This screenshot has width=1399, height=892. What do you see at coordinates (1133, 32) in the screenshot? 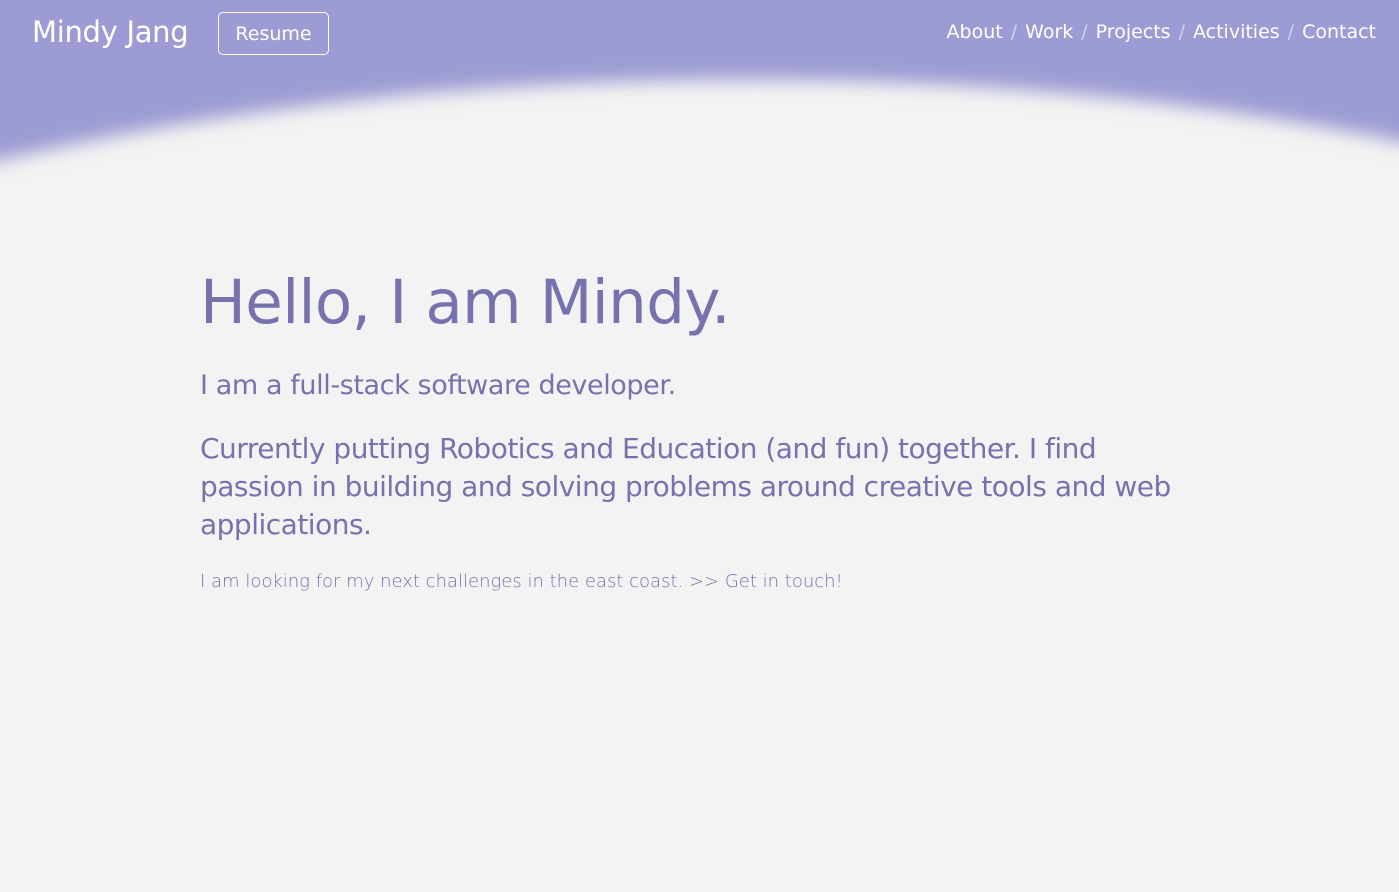
I see `nav-link-projects: Projects` at bounding box center [1133, 32].